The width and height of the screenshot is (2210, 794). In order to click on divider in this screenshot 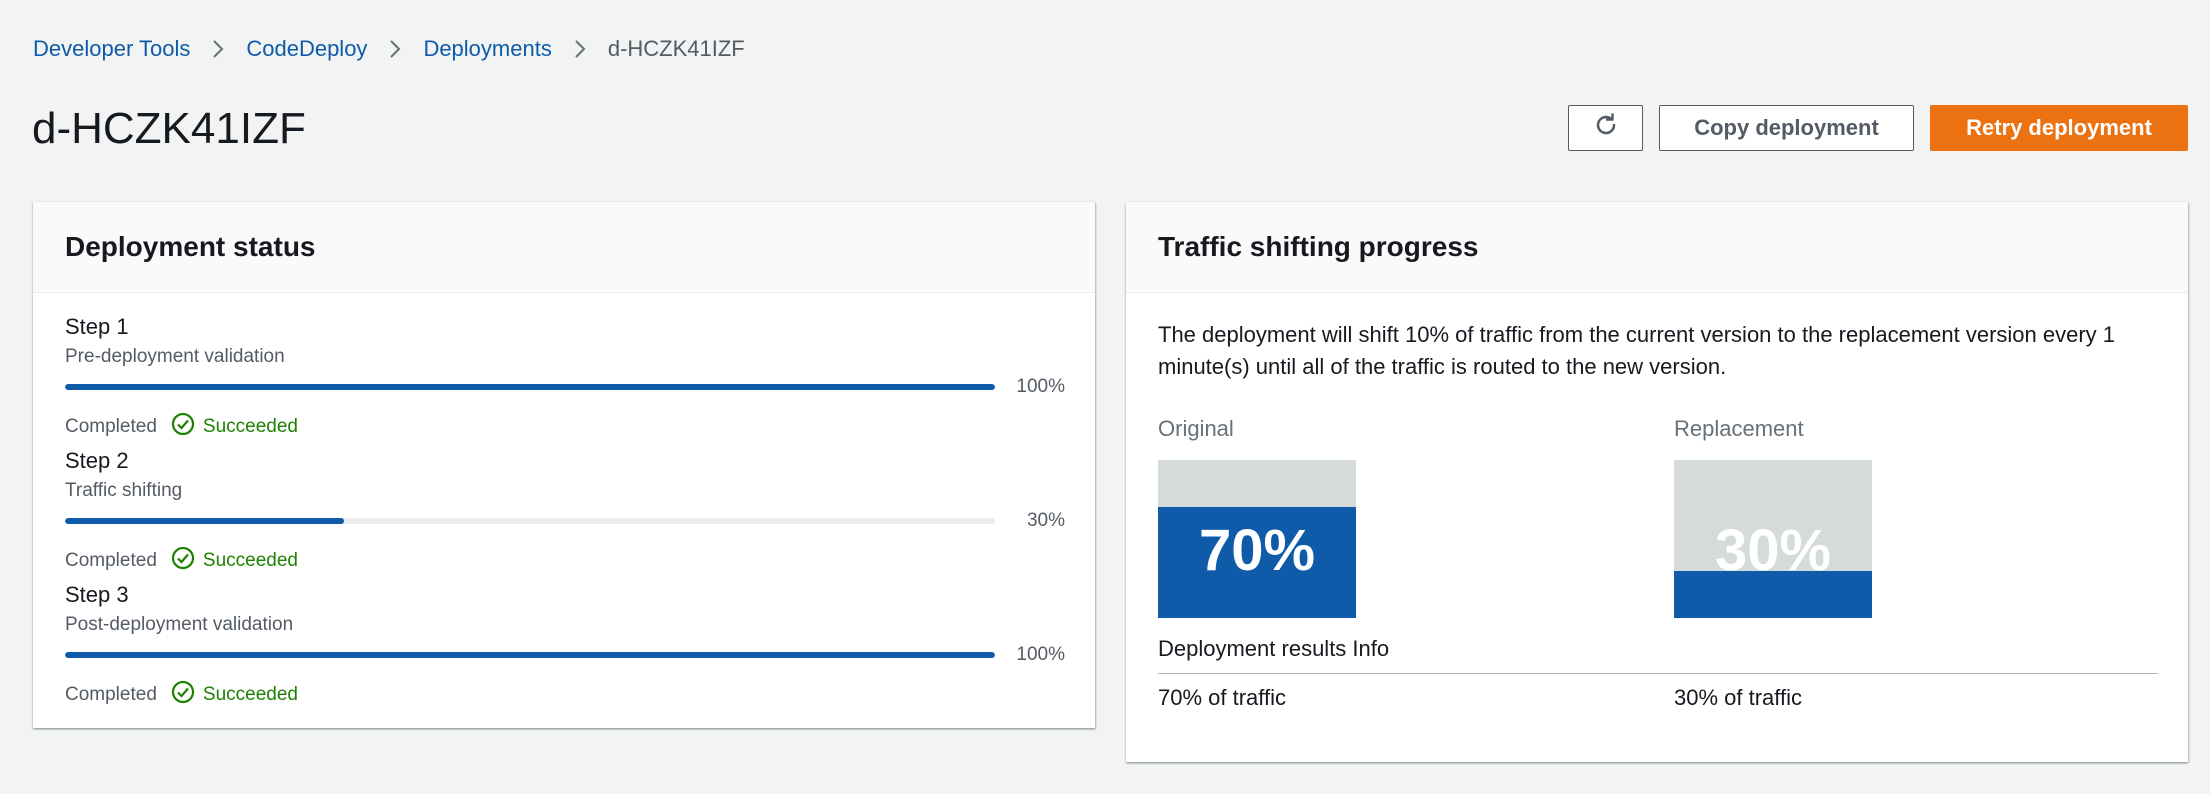, I will do `click(1658, 673)`.